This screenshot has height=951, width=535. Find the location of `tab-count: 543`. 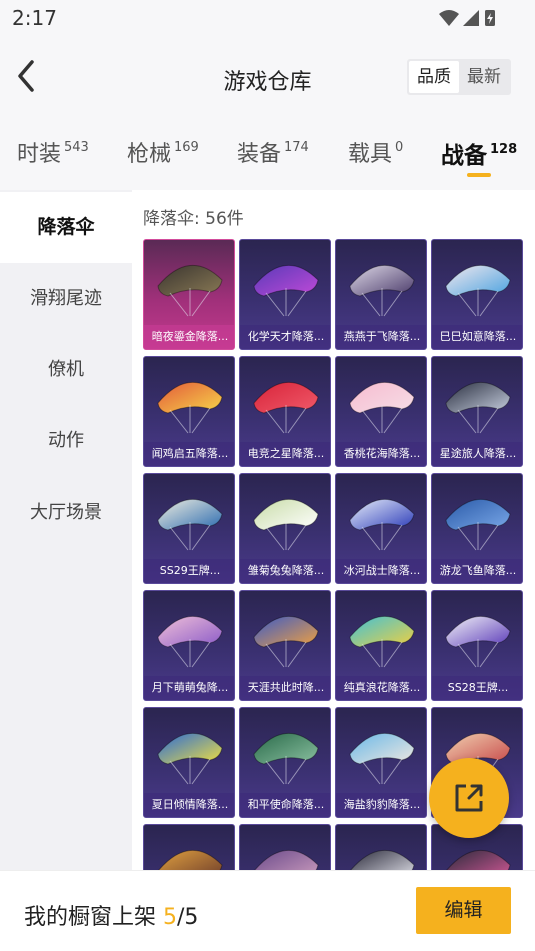

tab-count: 543 is located at coordinates (76, 147).